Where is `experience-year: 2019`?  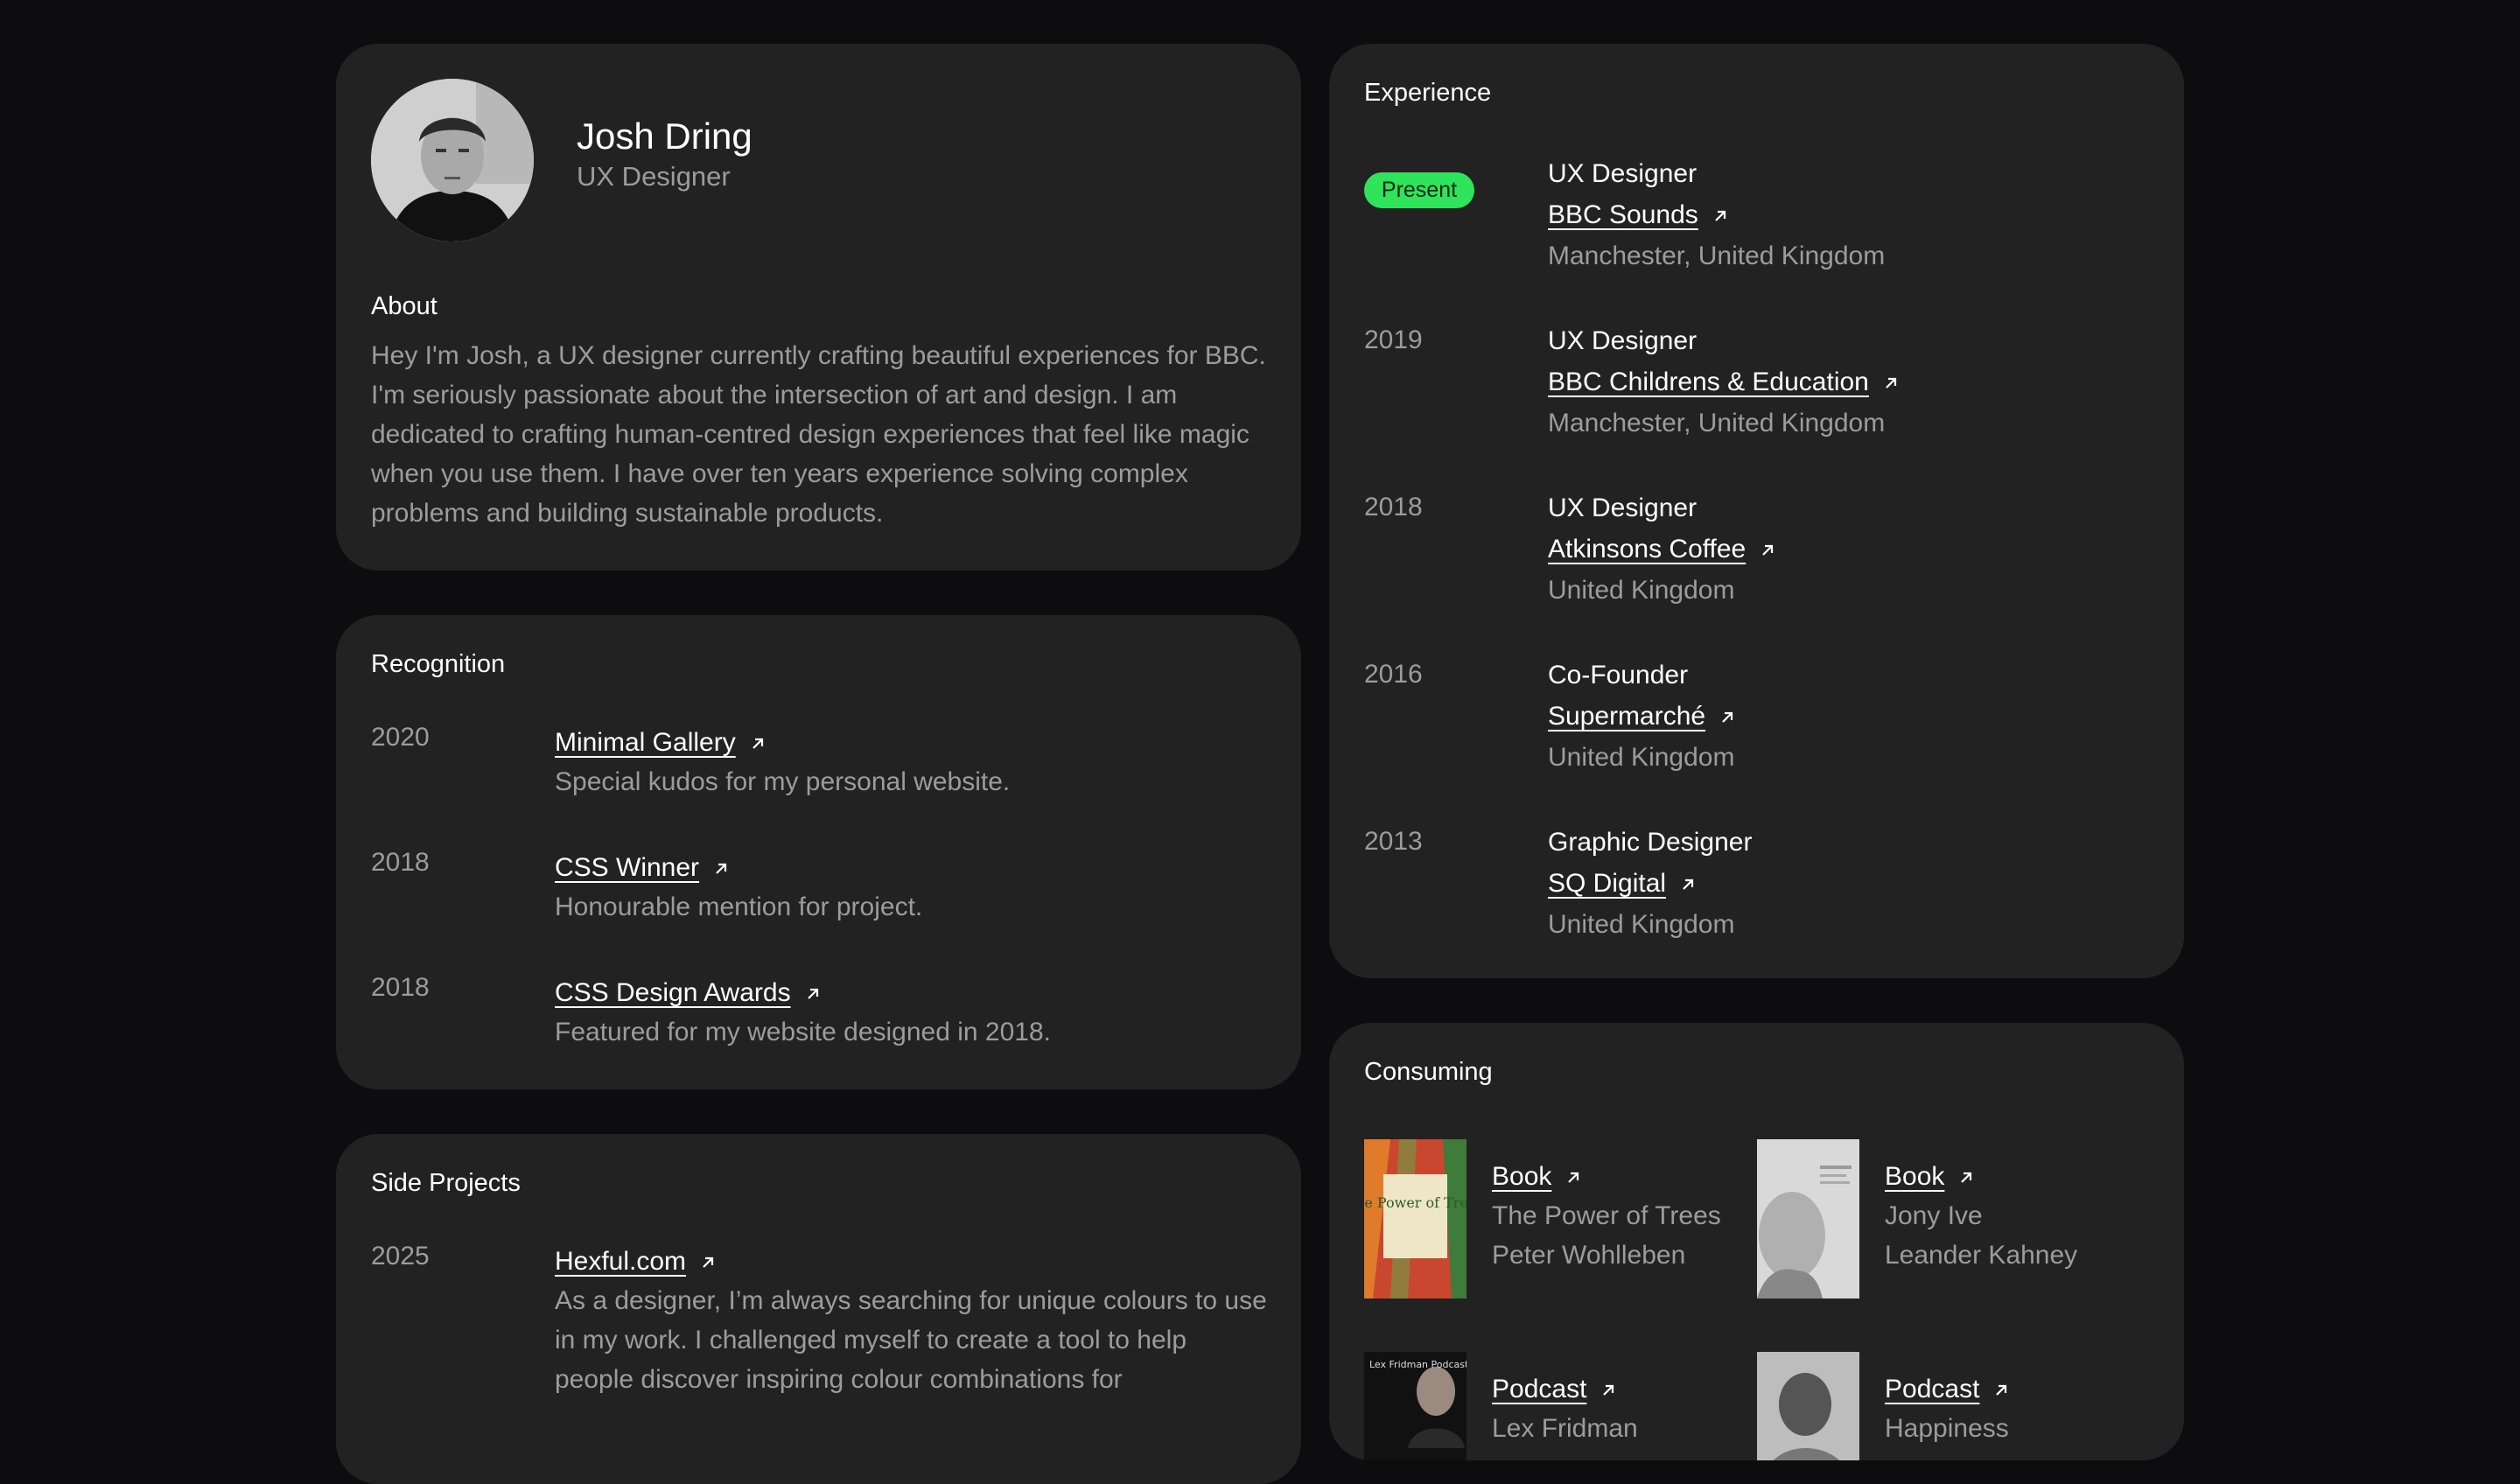
experience-year: 2019 is located at coordinates (1393, 340).